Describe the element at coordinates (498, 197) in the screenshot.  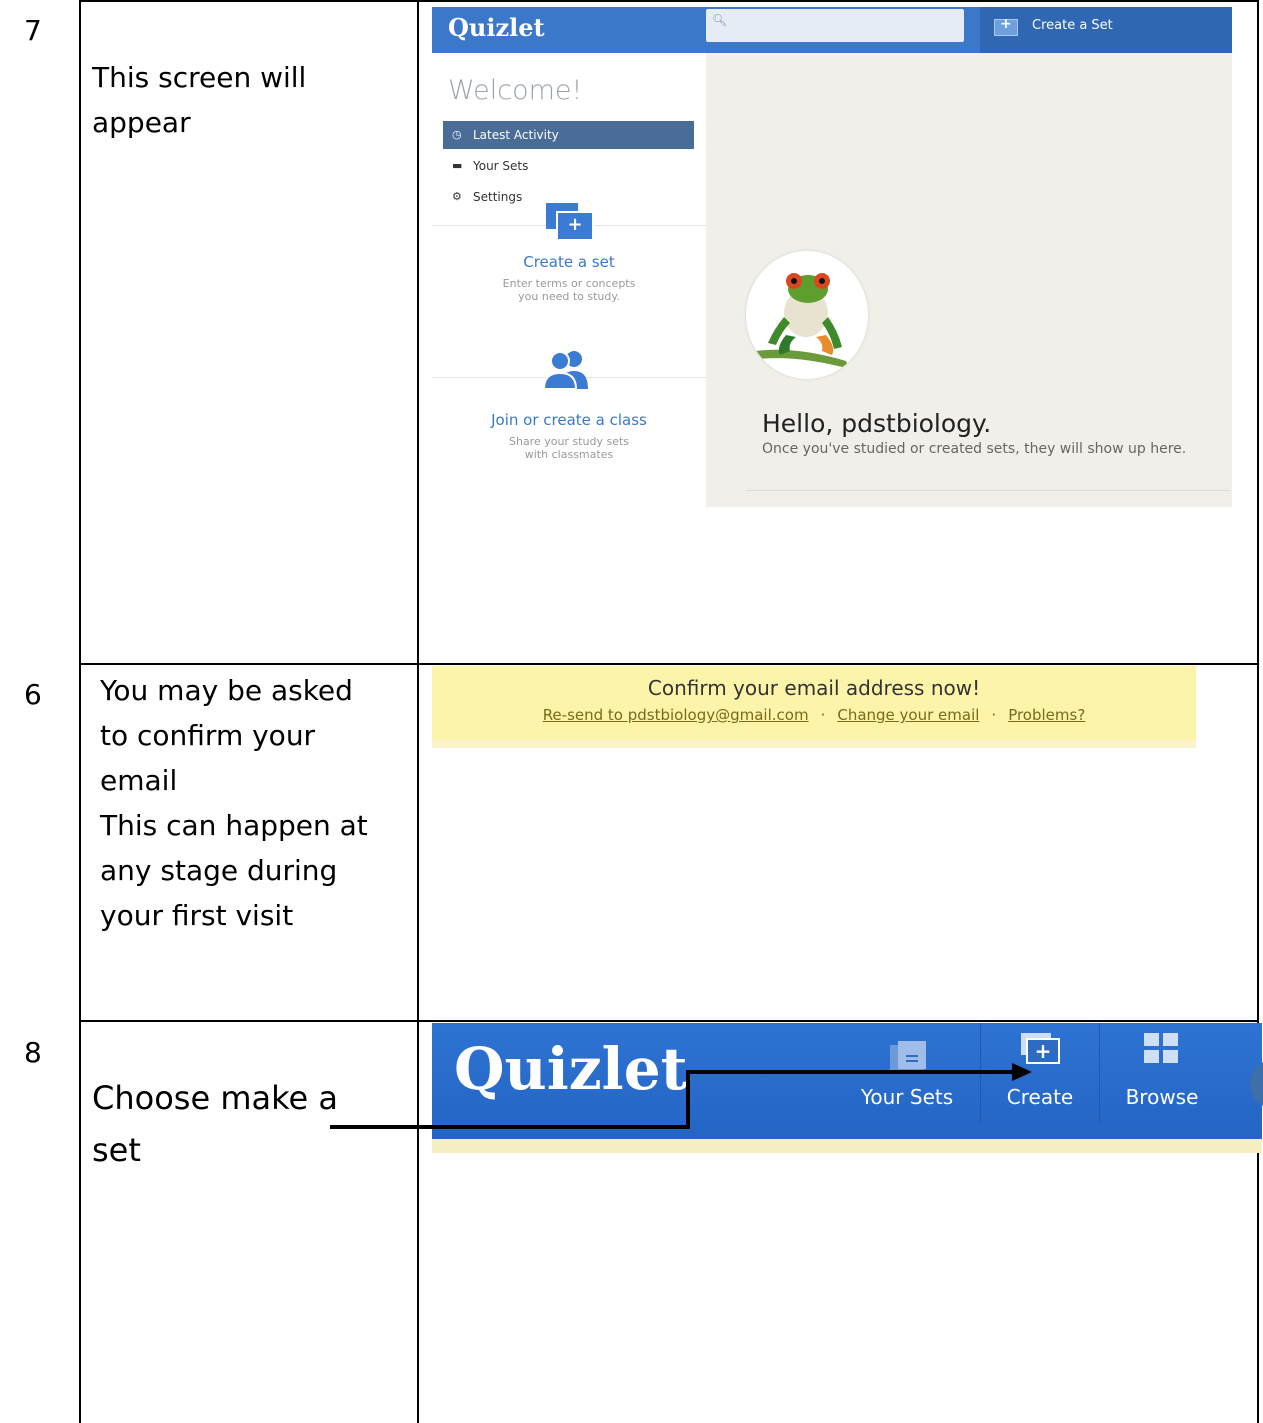
I see `sidebar-item-label: Settings` at that location.